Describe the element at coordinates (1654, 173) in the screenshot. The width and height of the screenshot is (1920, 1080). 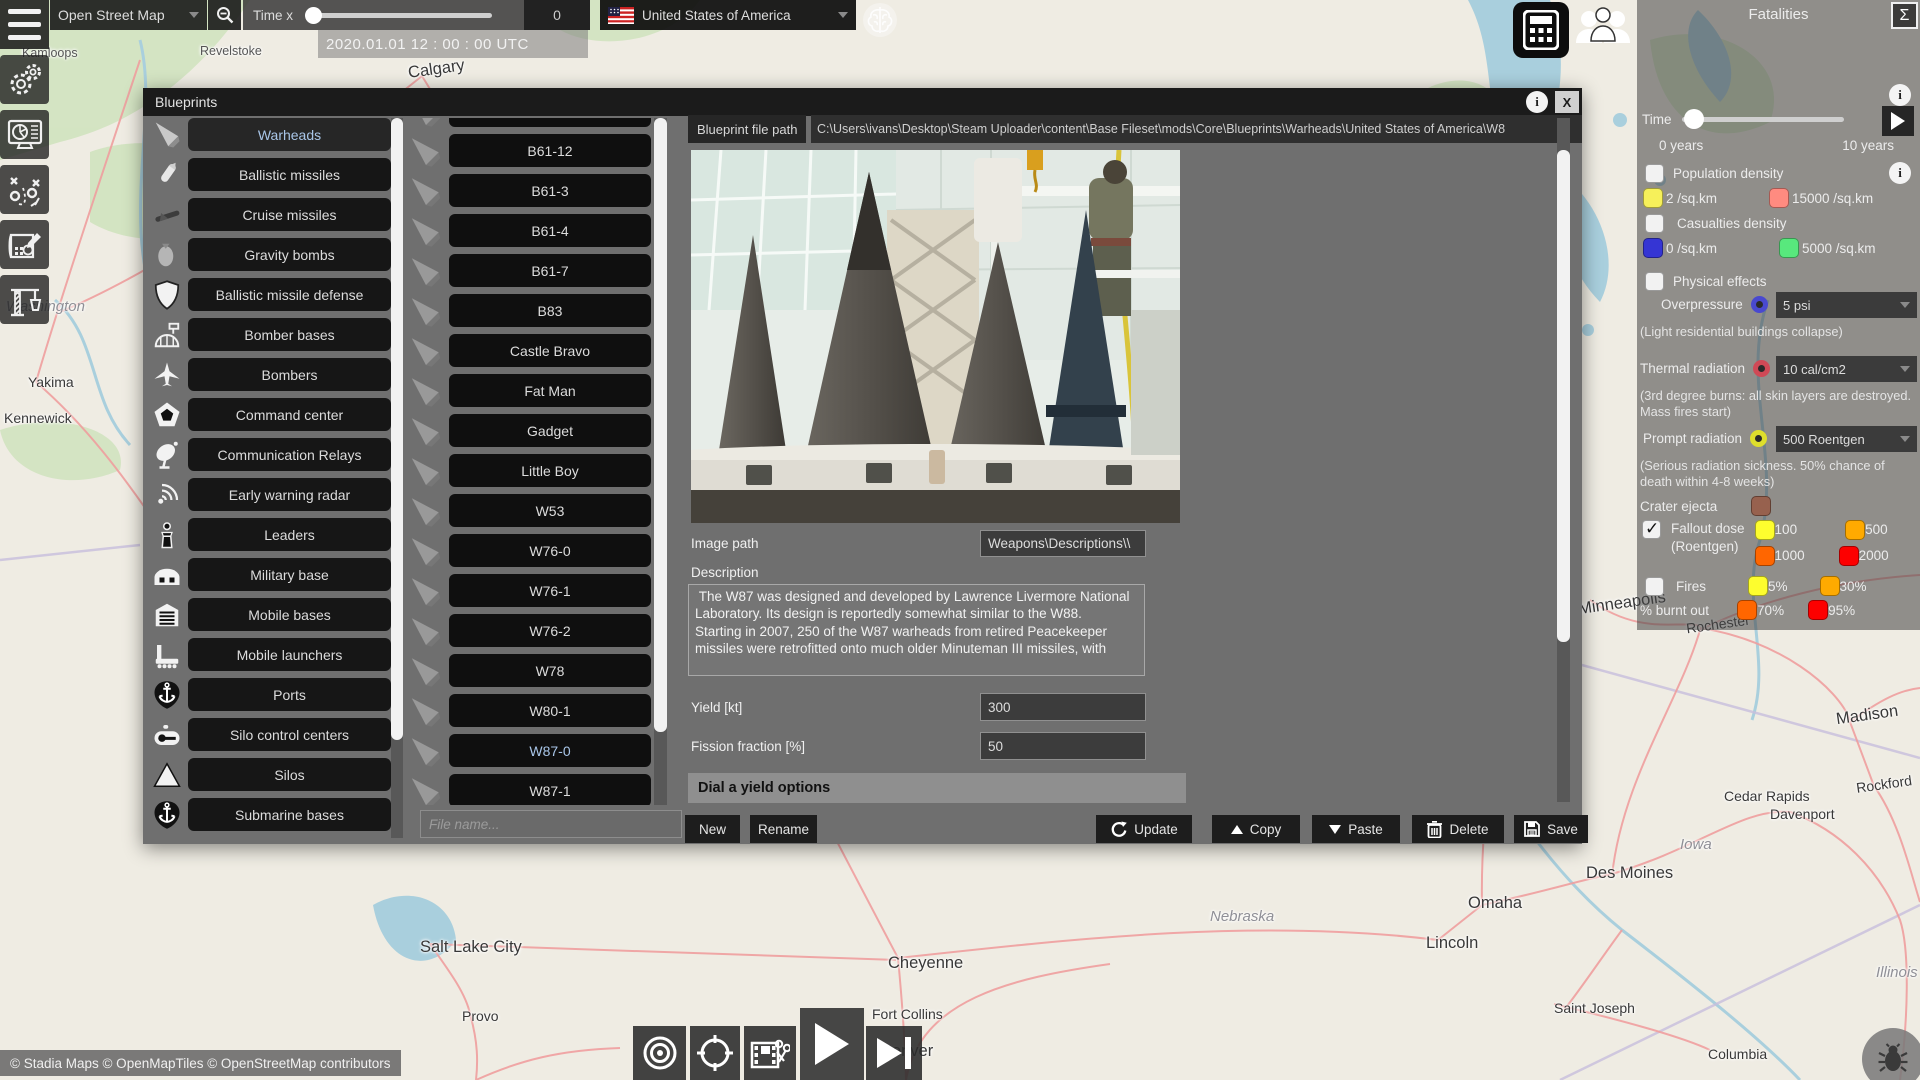
I see `population-density-checkbox` at that location.